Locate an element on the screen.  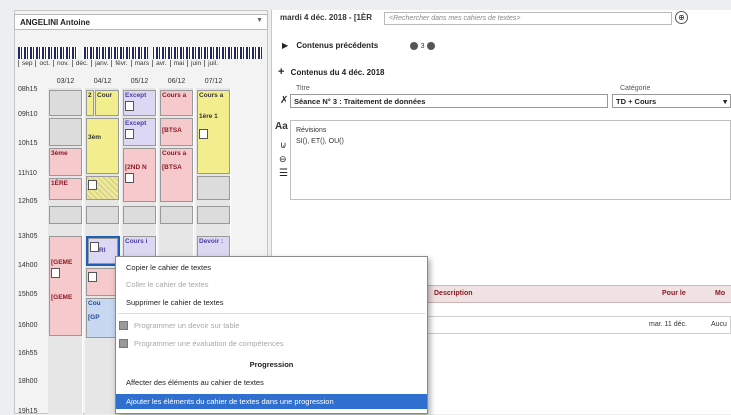
list-icon: ☰ is located at coordinates (283, 173).